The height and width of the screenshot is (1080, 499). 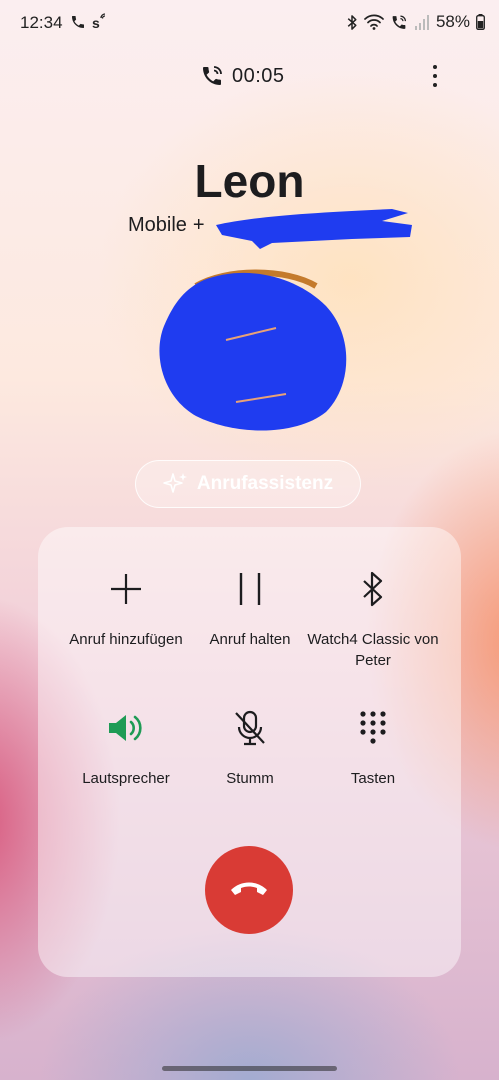 I want to click on hang-up-icon, so click(x=249, y=890).